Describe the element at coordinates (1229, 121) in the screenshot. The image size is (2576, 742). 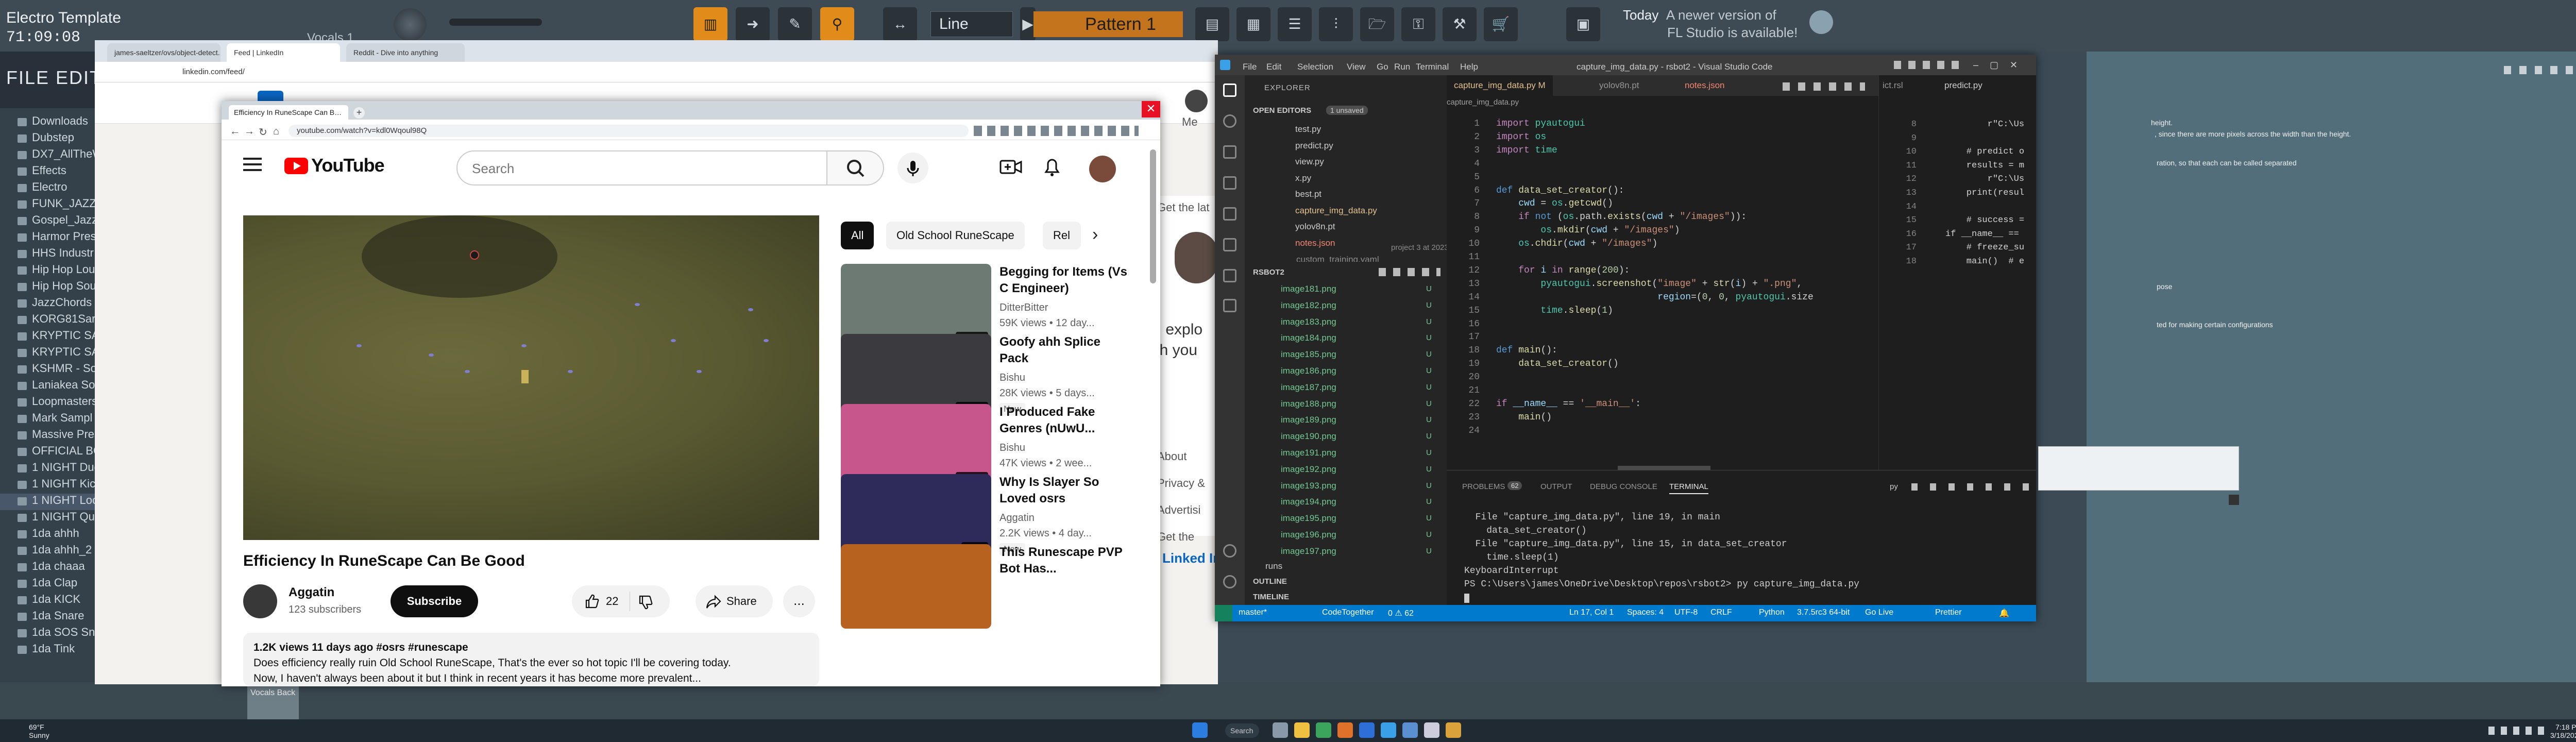
I see `search-icon` at that location.